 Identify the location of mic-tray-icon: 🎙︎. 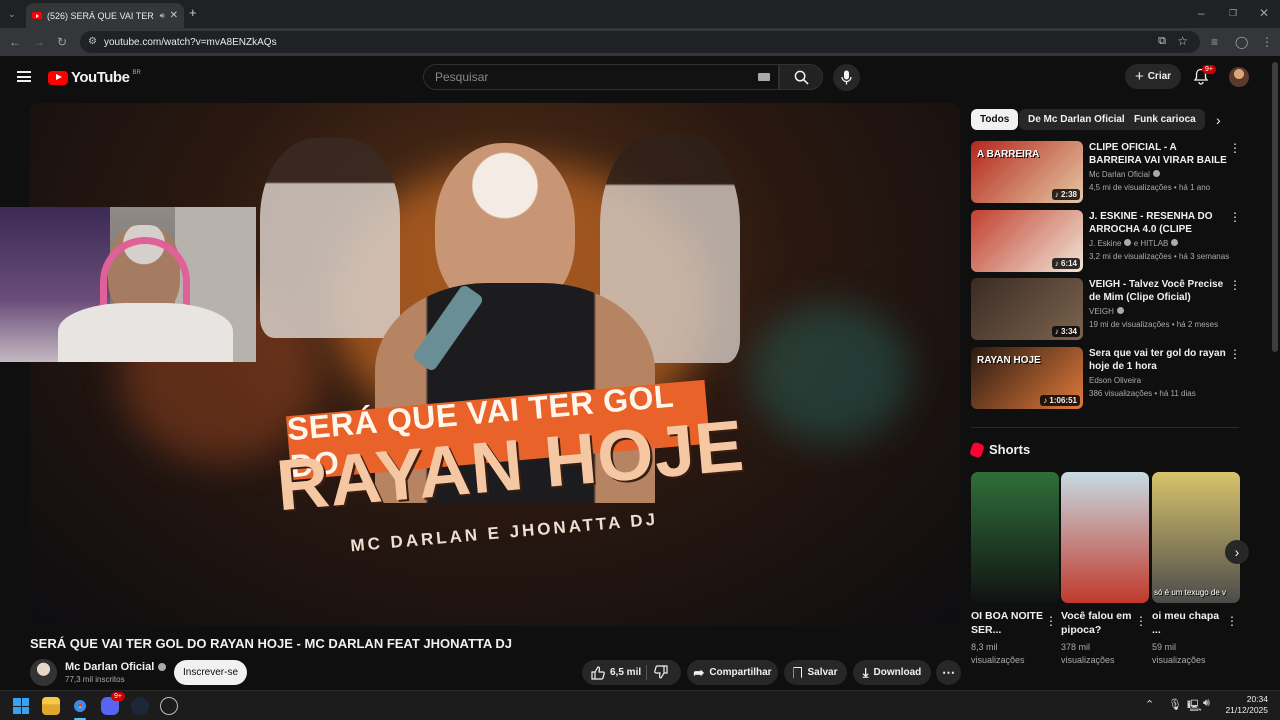
(1175, 704).